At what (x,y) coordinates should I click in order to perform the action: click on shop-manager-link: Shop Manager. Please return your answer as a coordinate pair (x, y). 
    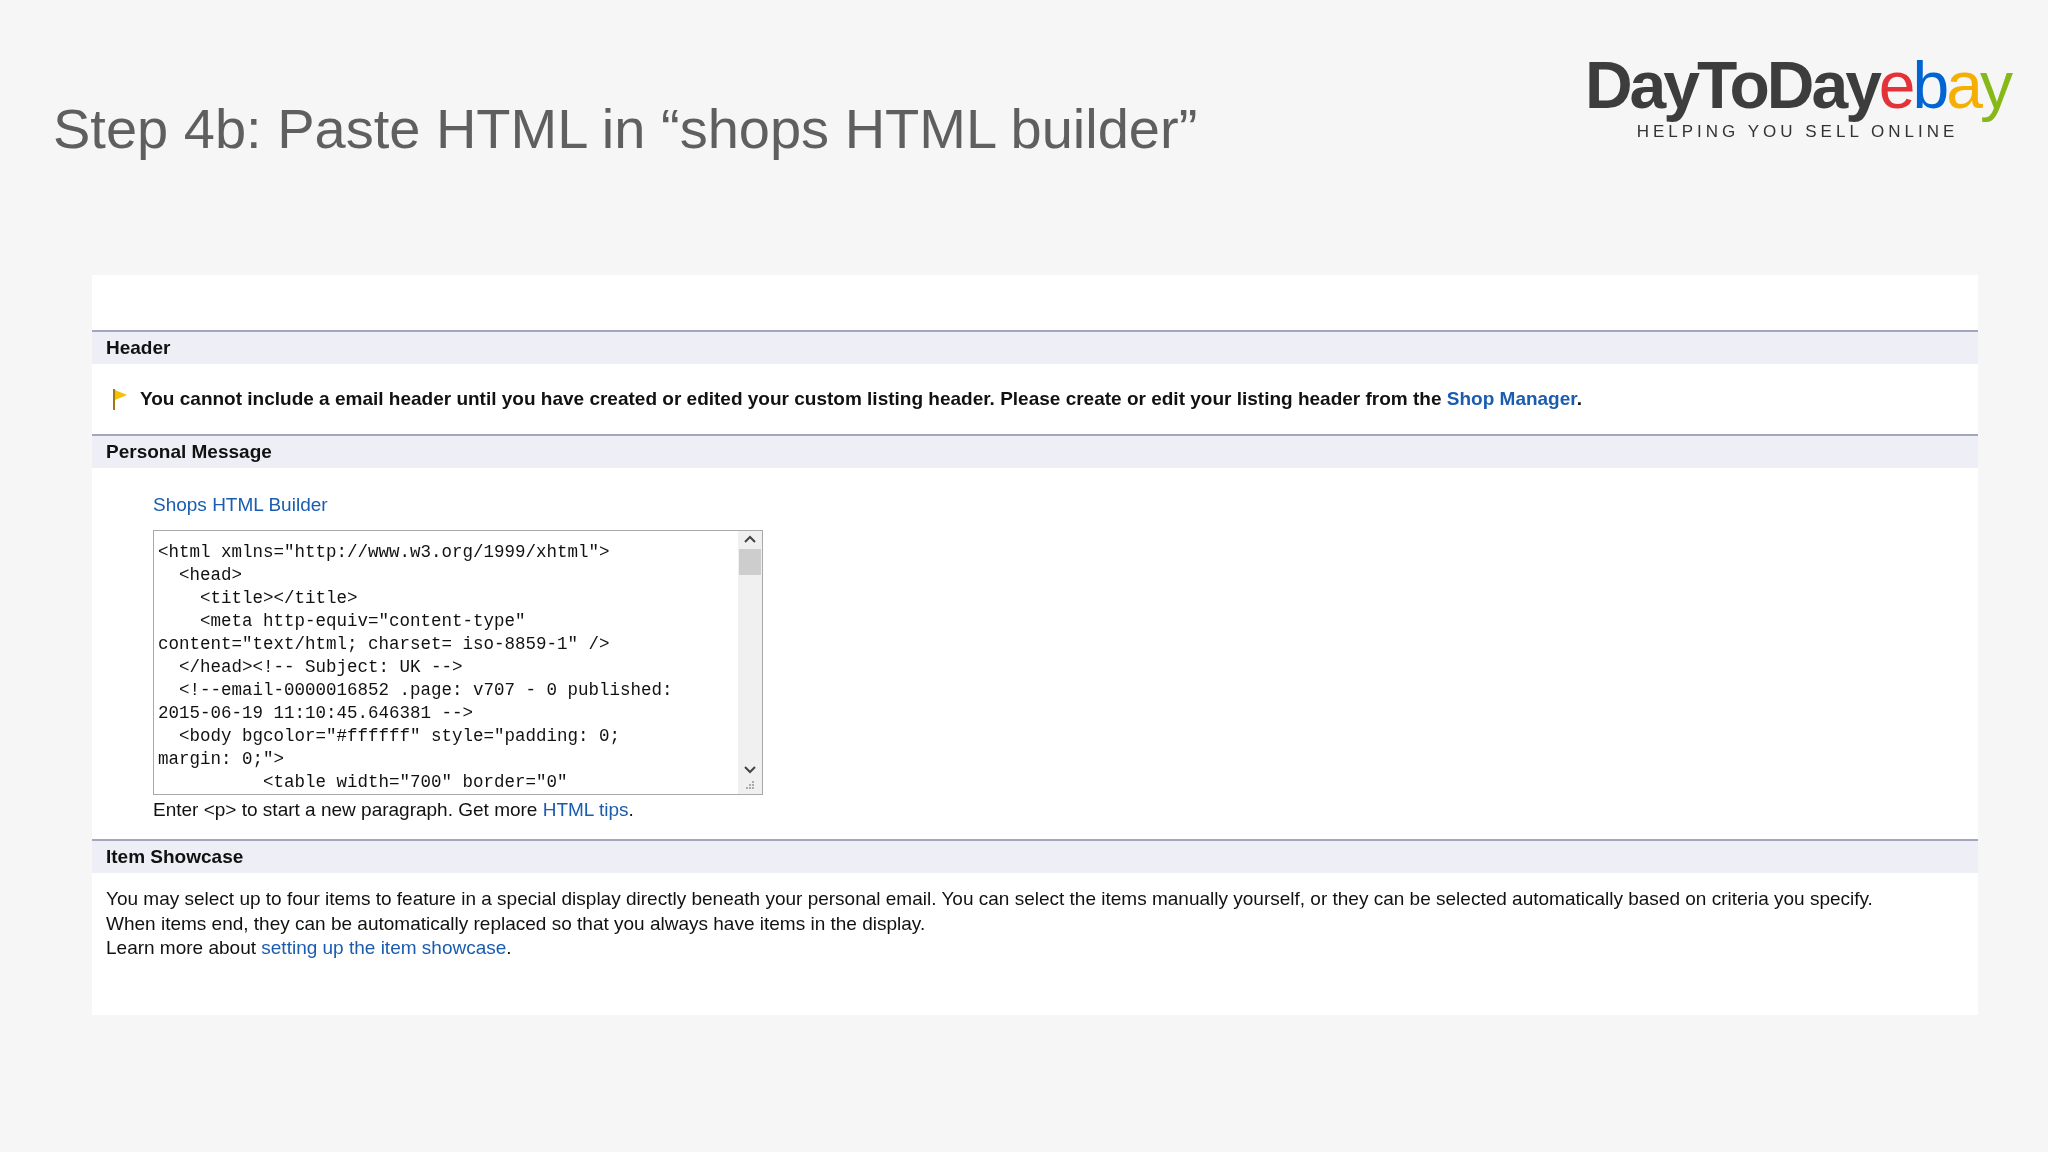
    Looking at the image, I should click on (1511, 398).